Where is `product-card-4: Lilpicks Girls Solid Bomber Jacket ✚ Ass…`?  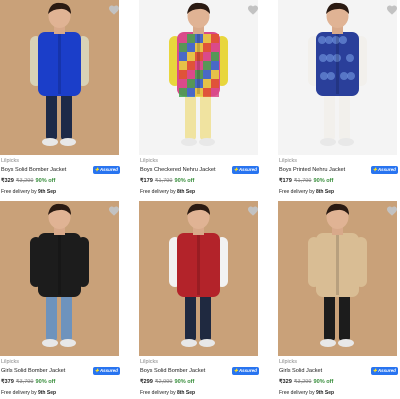
product-card-4: Lilpicks Girls Solid Bomber Jacket ✚ Ass… is located at coordinates (60, 300).